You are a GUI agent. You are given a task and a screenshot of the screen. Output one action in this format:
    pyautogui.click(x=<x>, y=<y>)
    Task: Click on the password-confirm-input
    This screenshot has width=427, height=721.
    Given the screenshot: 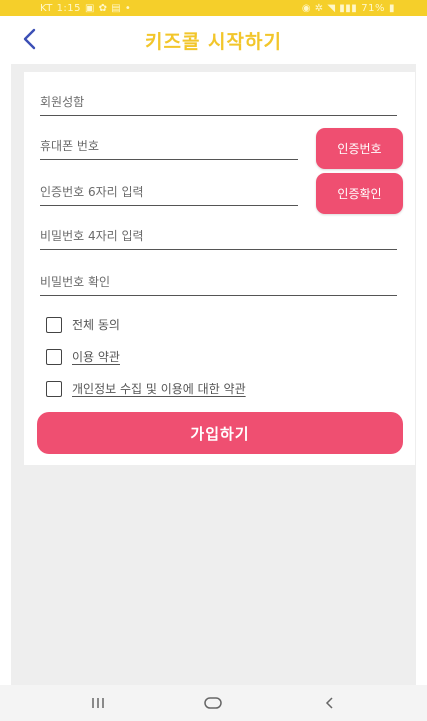 What is the action you would take?
    pyautogui.click(x=218, y=282)
    